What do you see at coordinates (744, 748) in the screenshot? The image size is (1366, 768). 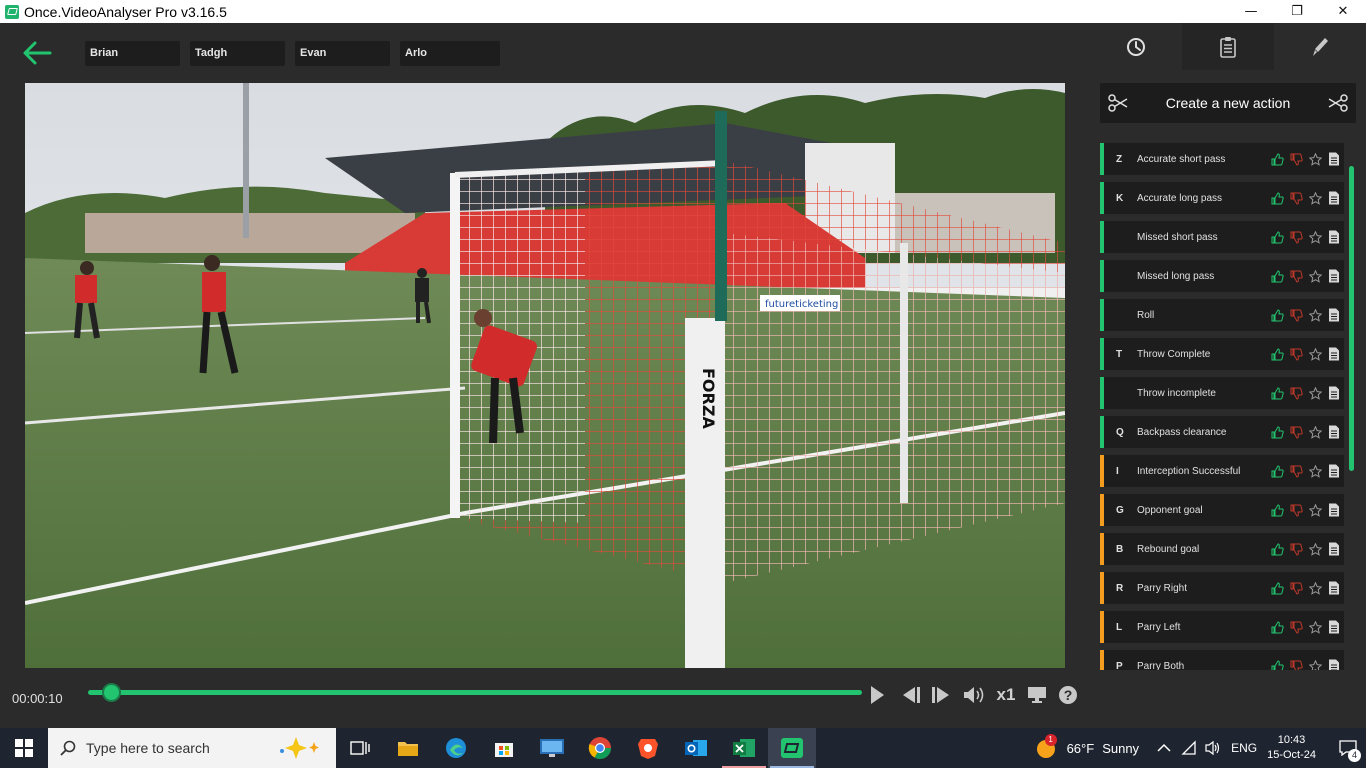 I see `taskbar-excel` at bounding box center [744, 748].